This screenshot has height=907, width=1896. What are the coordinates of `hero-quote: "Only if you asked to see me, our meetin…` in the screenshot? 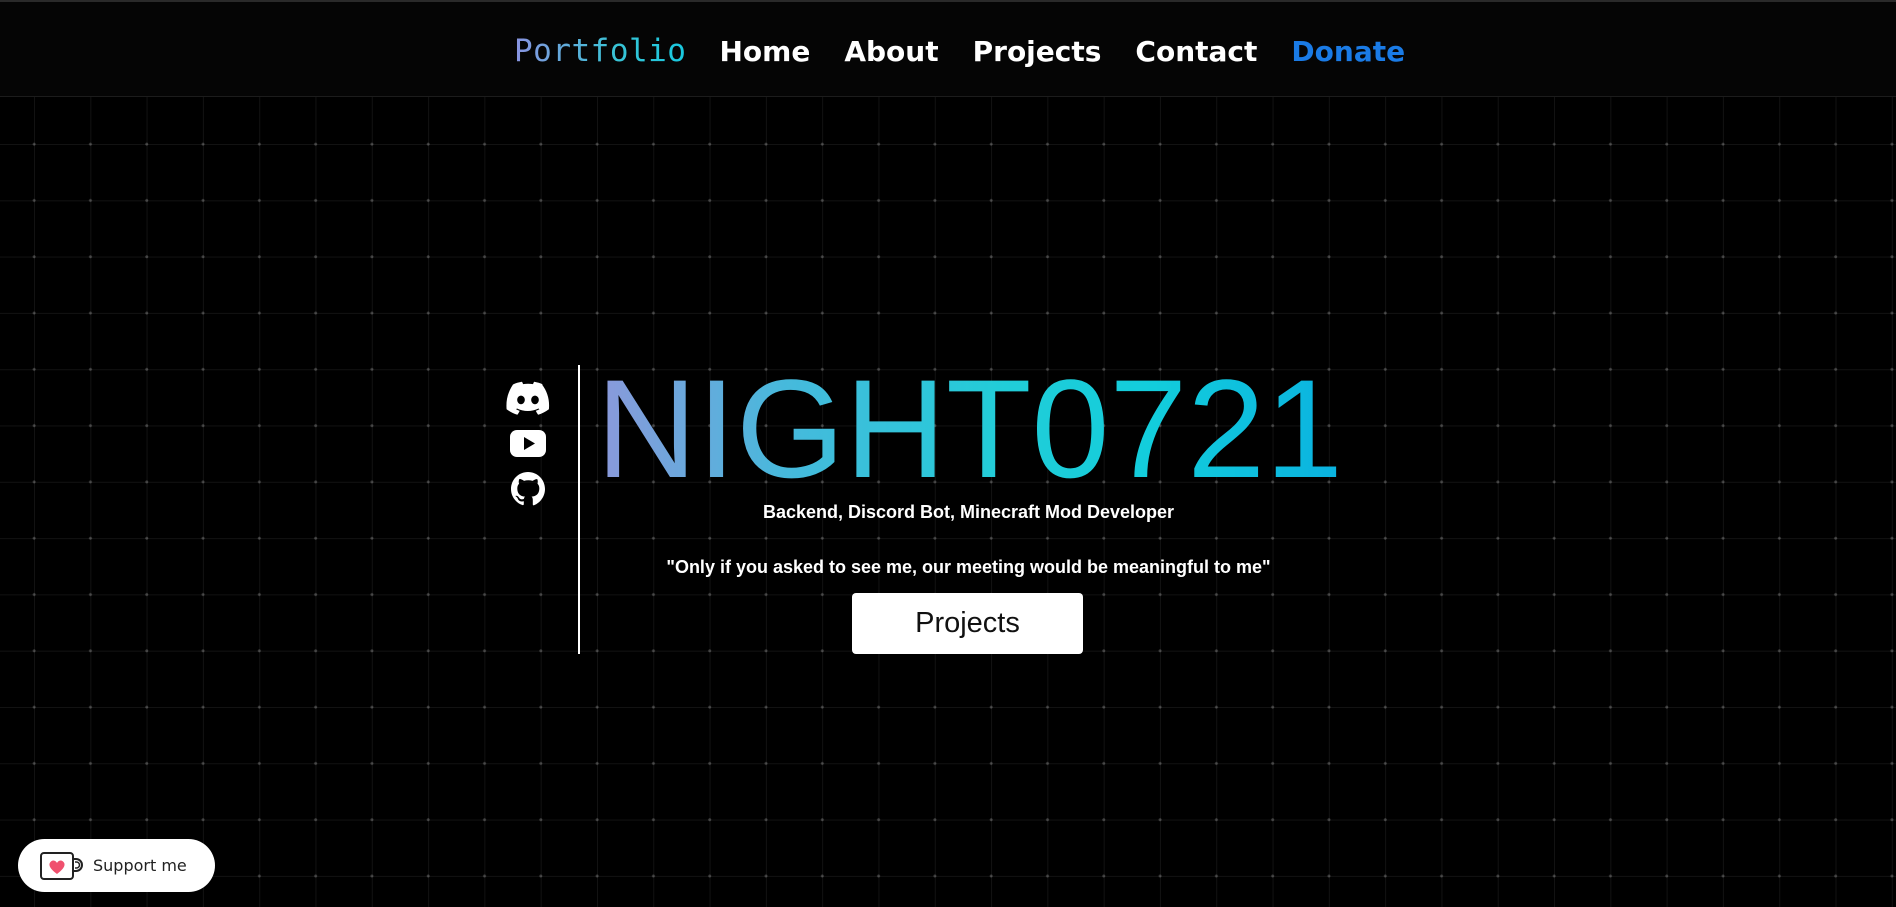 It's located at (968, 567).